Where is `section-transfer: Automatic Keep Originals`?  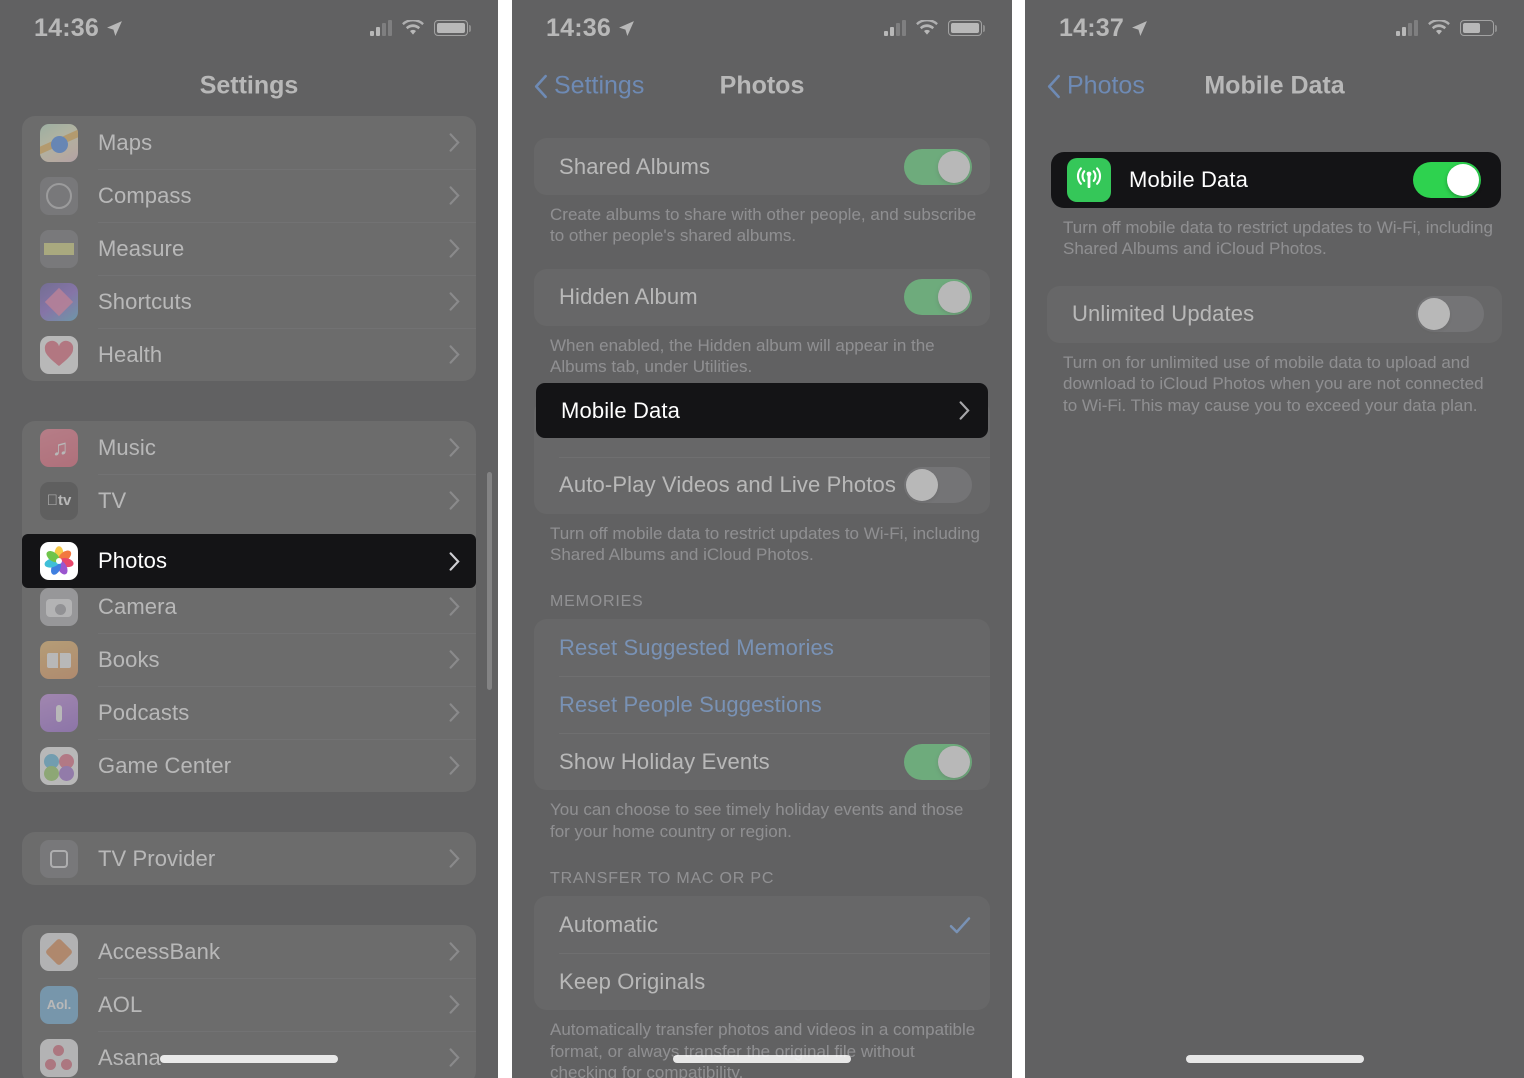 section-transfer: Automatic Keep Originals is located at coordinates (762, 953).